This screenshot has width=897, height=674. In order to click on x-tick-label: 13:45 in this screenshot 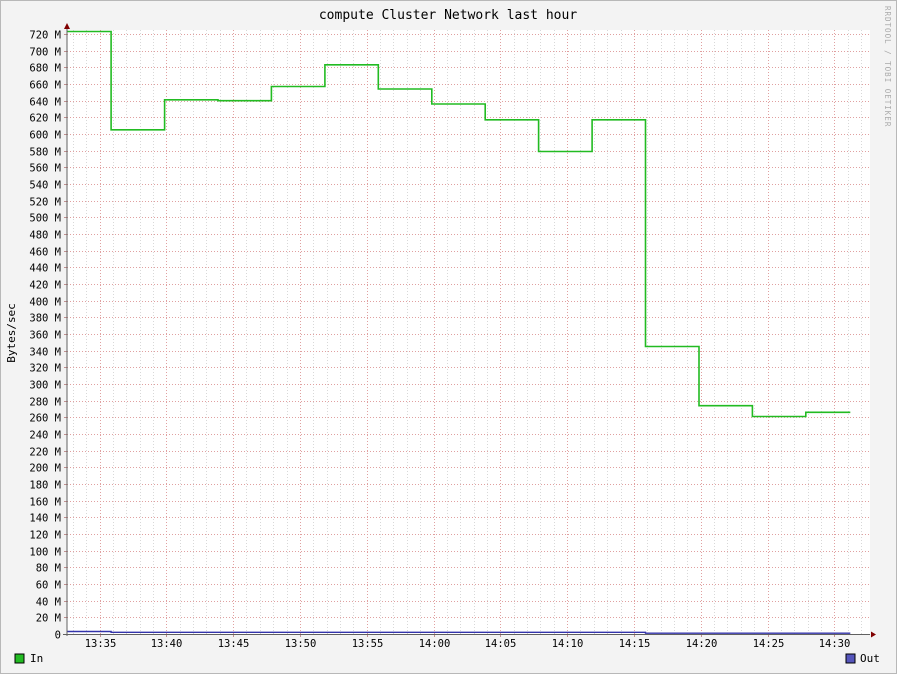, I will do `click(234, 644)`.